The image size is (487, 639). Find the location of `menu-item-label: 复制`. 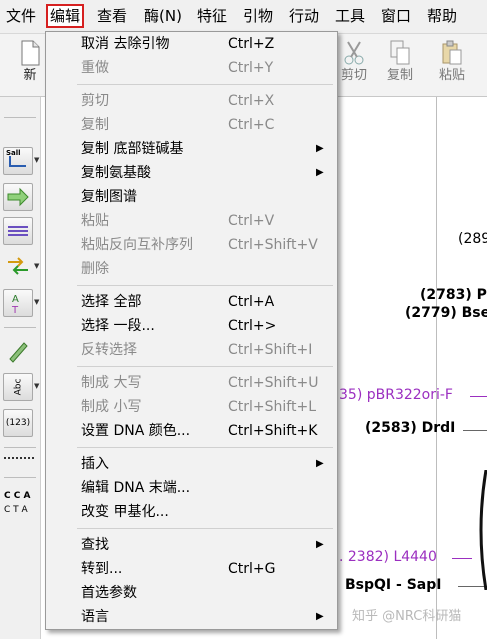

menu-item-label: 复制 is located at coordinates (95, 125).